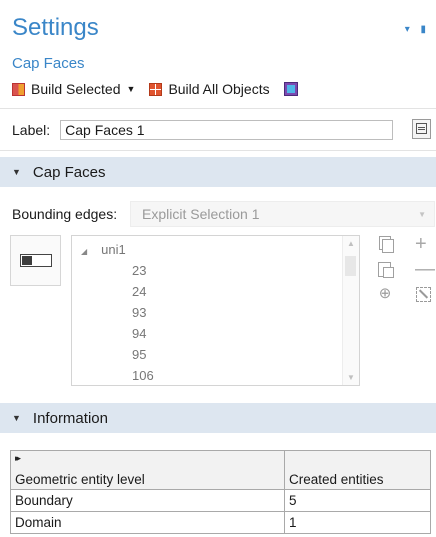 The height and width of the screenshot is (537, 436). What do you see at coordinates (351, 243) in the screenshot?
I see `scroll-up-icon: ▲` at bounding box center [351, 243].